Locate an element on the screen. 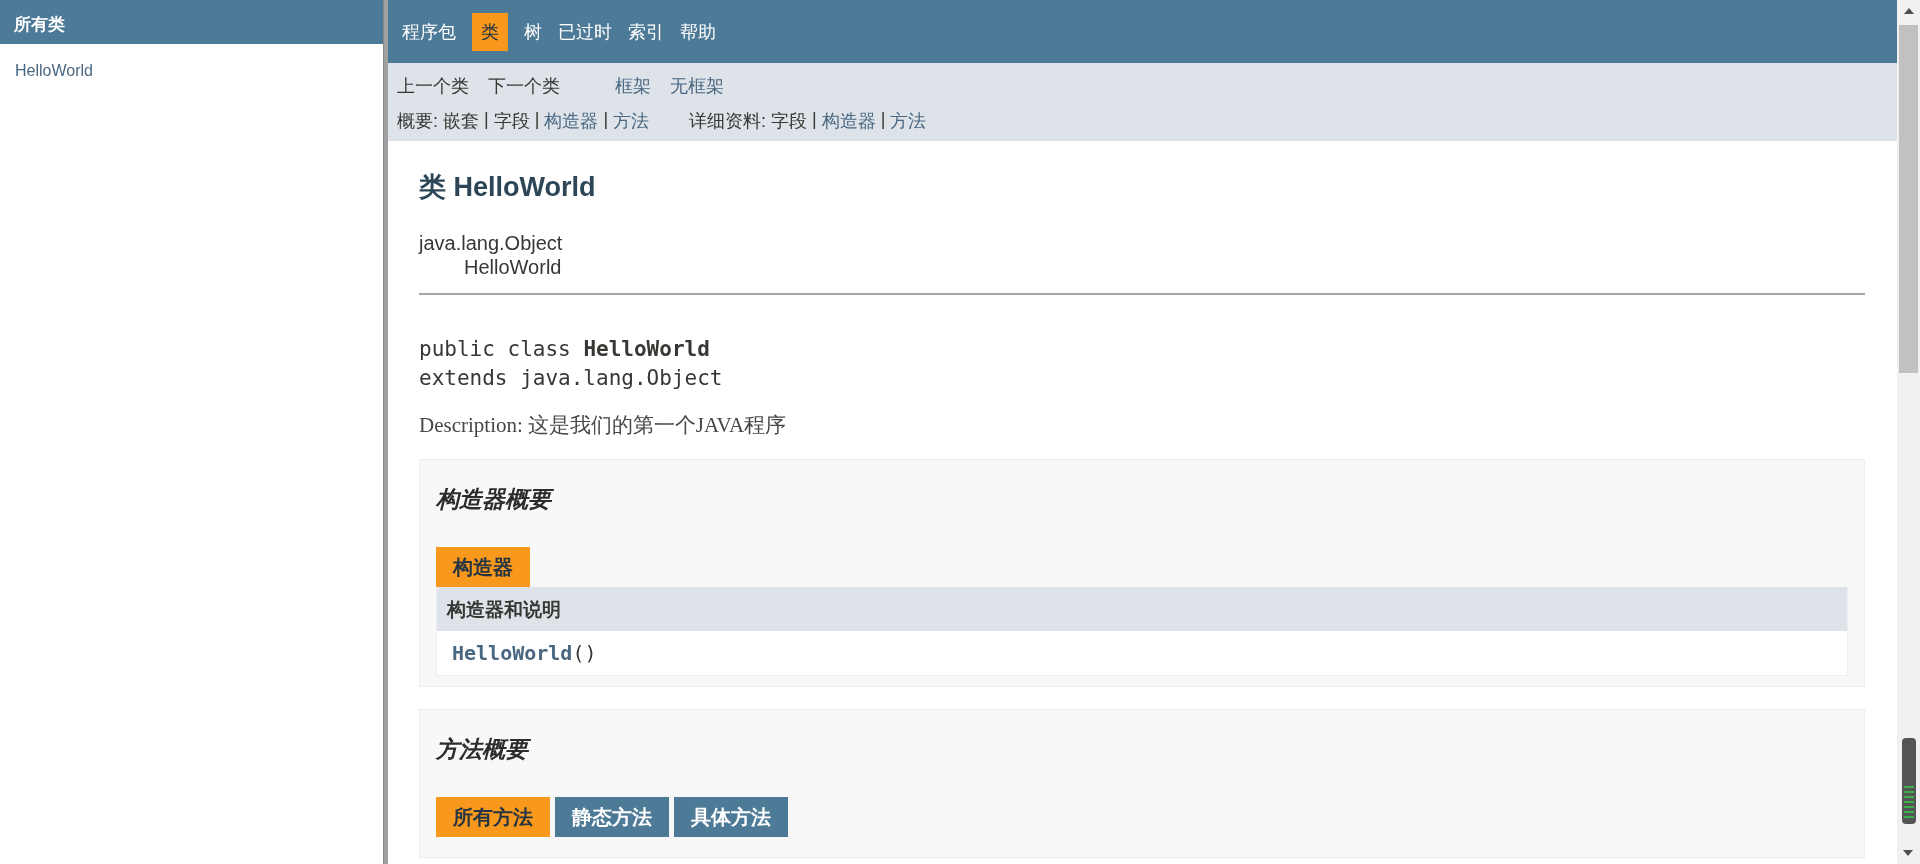 The width and height of the screenshot is (1920, 864). nav-tab: 程序包 is located at coordinates (429, 32).